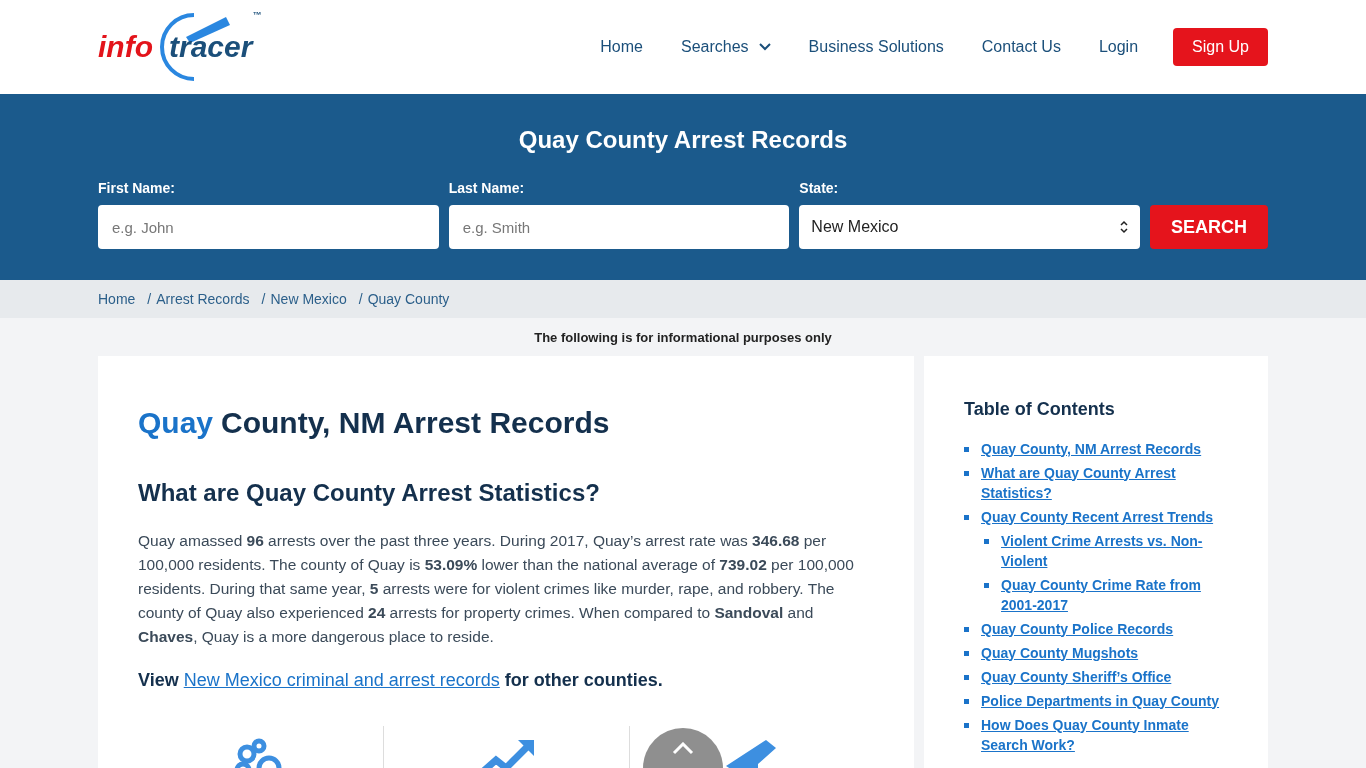 The height and width of the screenshot is (768, 1366). What do you see at coordinates (125, 47) in the screenshot?
I see `logo-text: info` at bounding box center [125, 47].